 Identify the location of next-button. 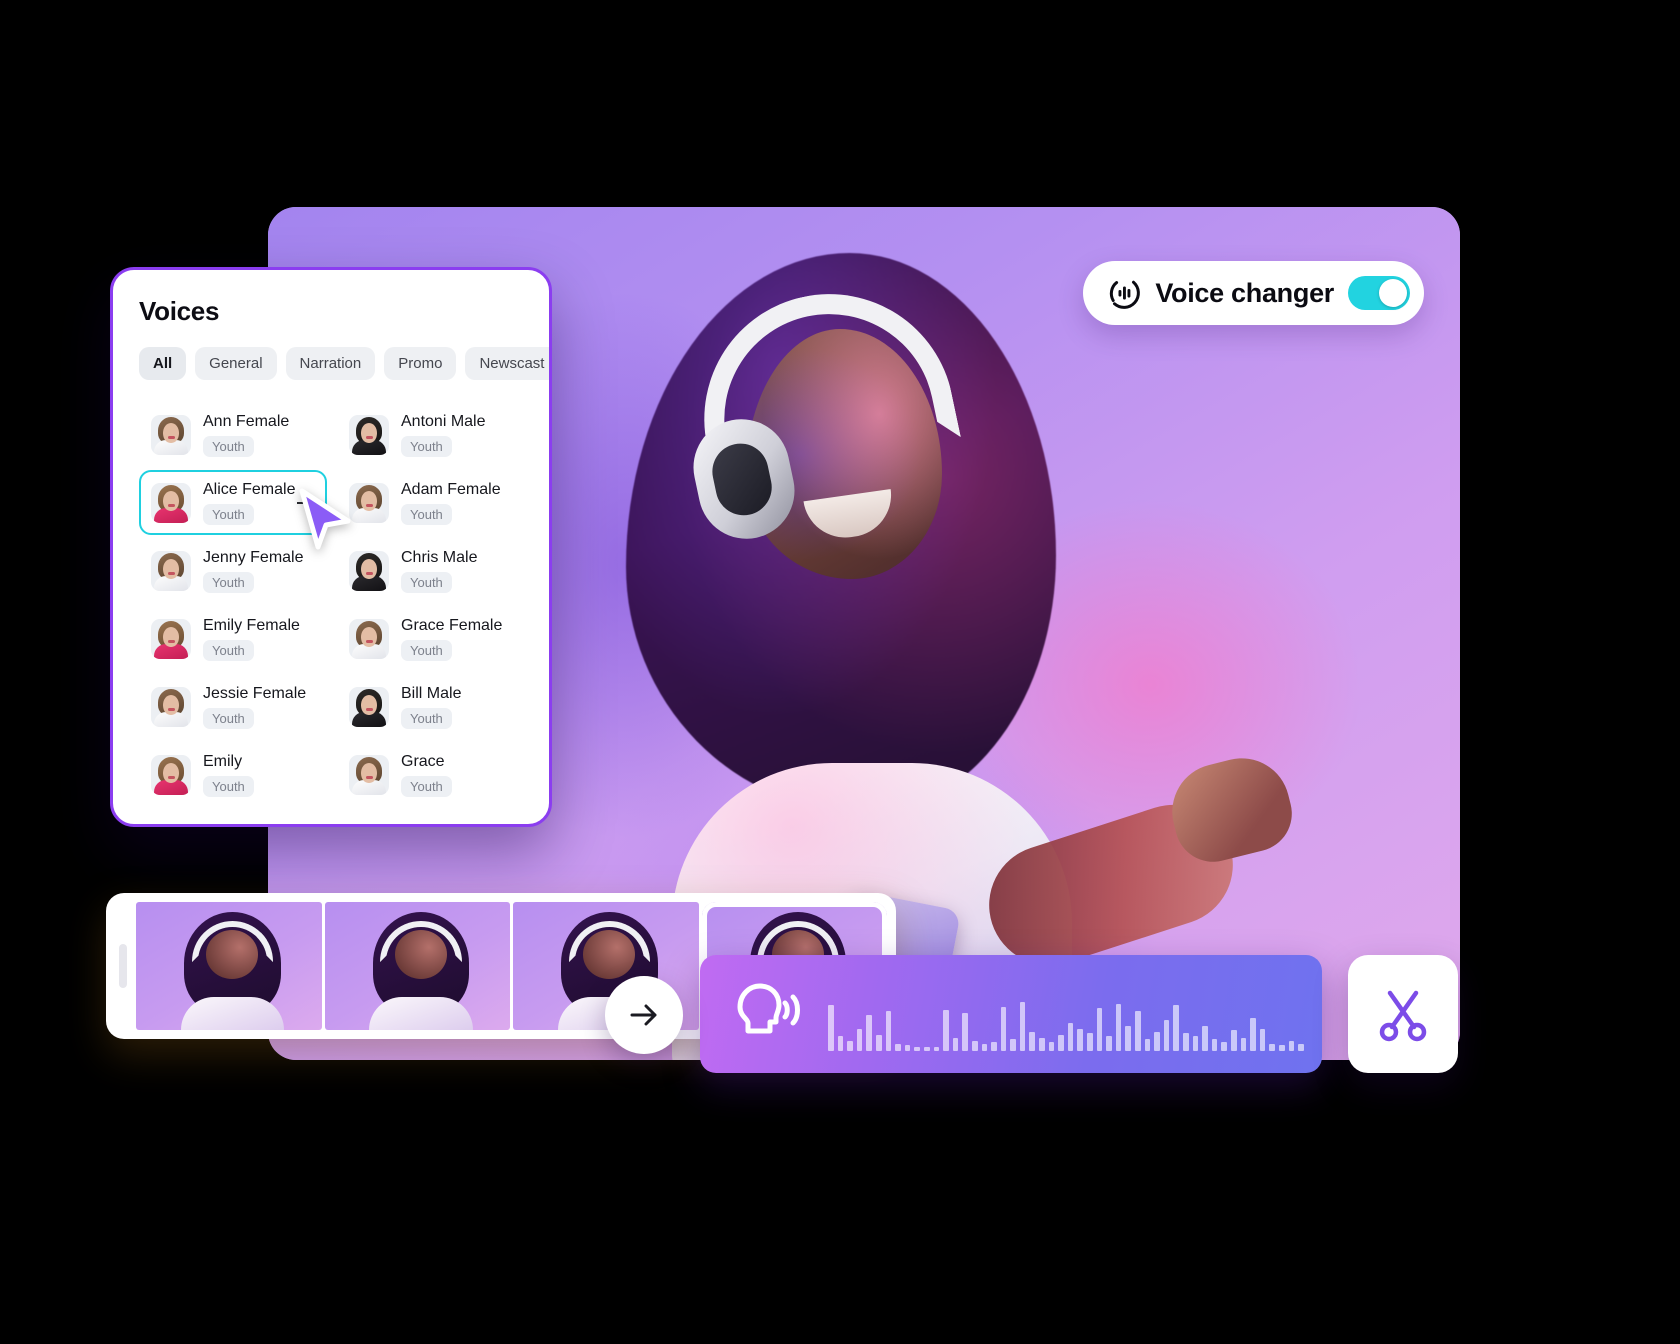
(644, 1015).